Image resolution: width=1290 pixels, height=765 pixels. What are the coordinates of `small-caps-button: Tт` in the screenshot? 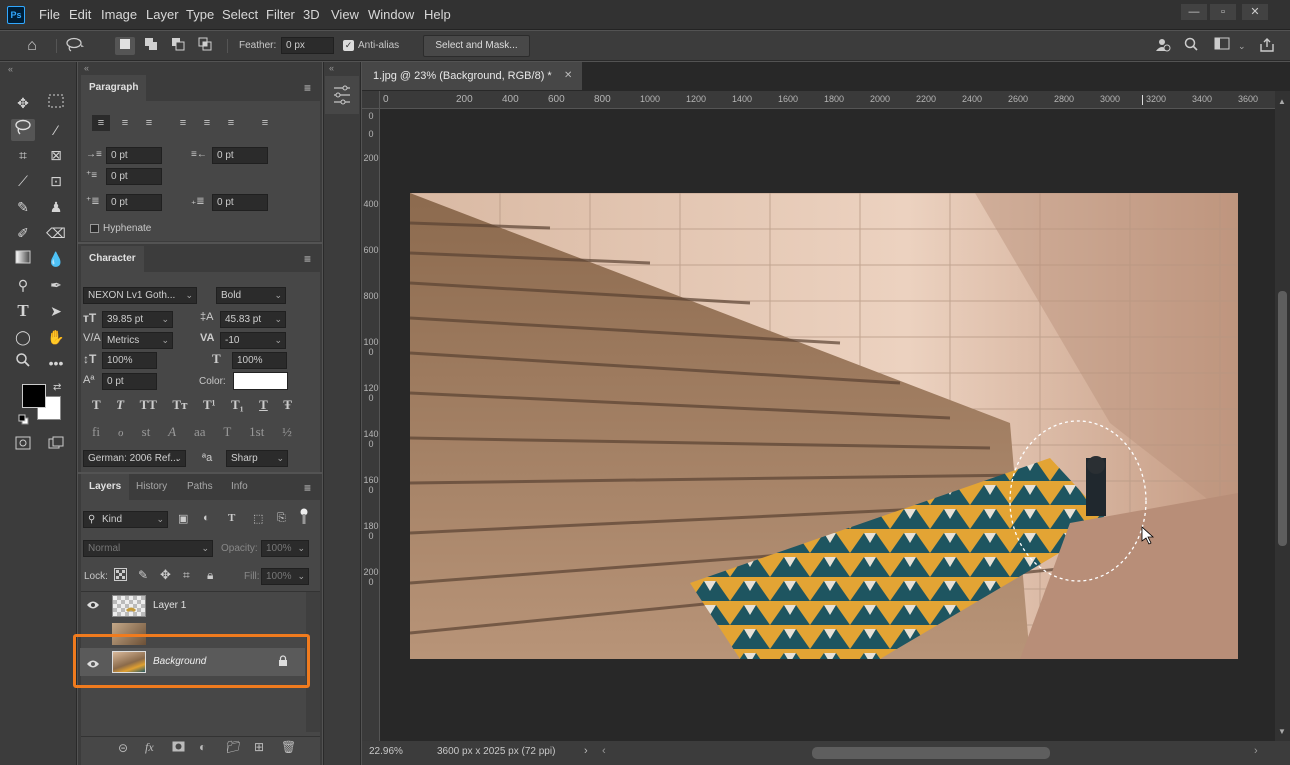 It's located at (179, 406).